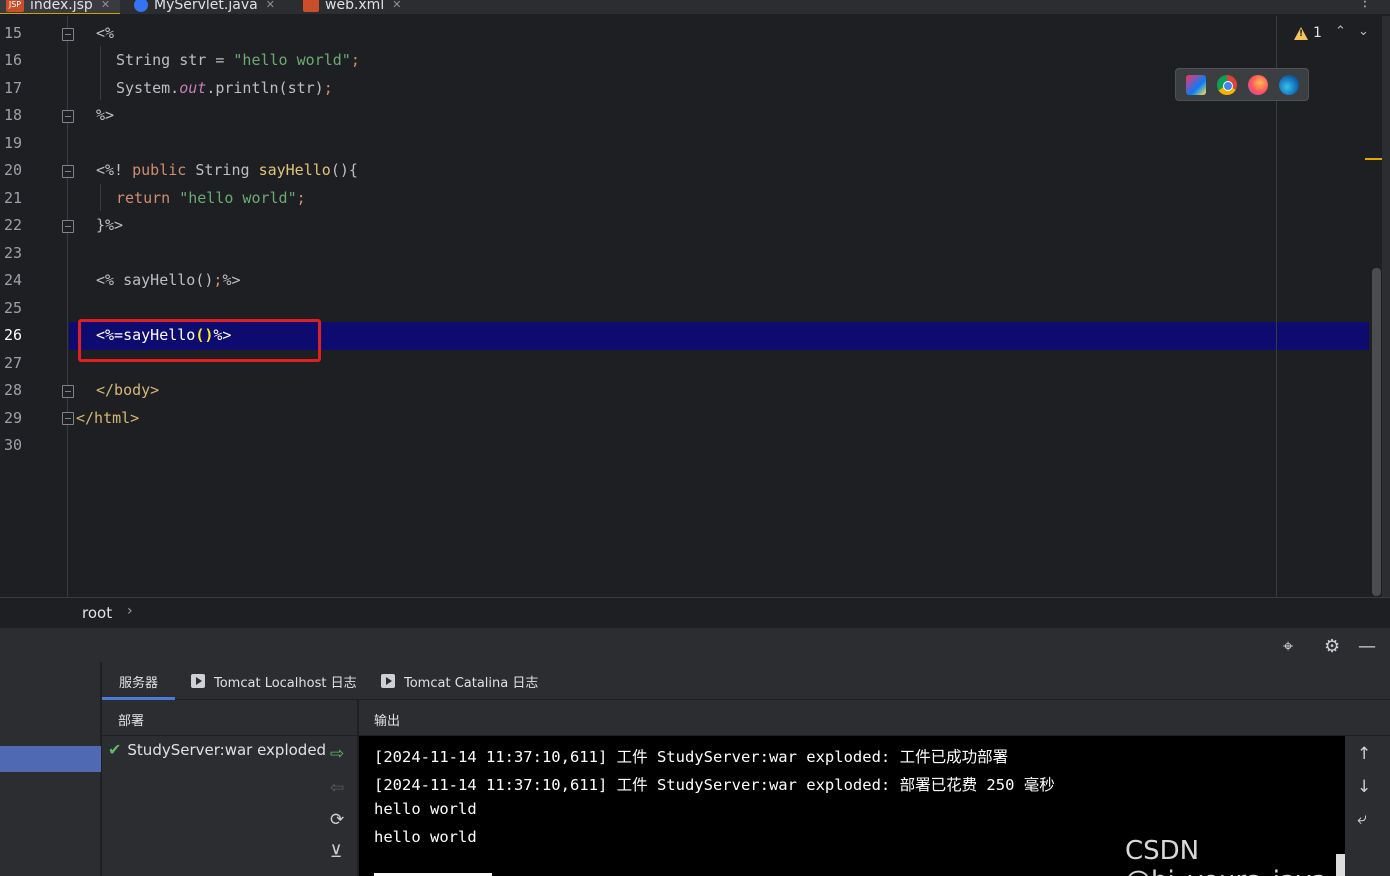 Image resolution: width=1390 pixels, height=876 pixels. What do you see at coordinates (13, 143) in the screenshot?
I see `line-number: 19` at bounding box center [13, 143].